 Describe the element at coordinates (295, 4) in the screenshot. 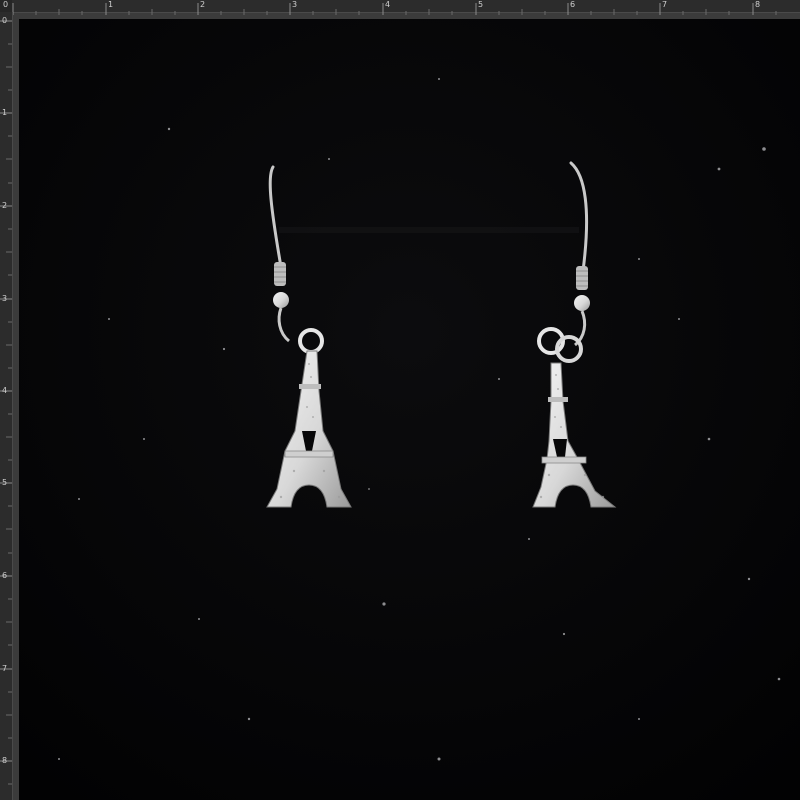

I see `ruler-top-label: 3` at that location.